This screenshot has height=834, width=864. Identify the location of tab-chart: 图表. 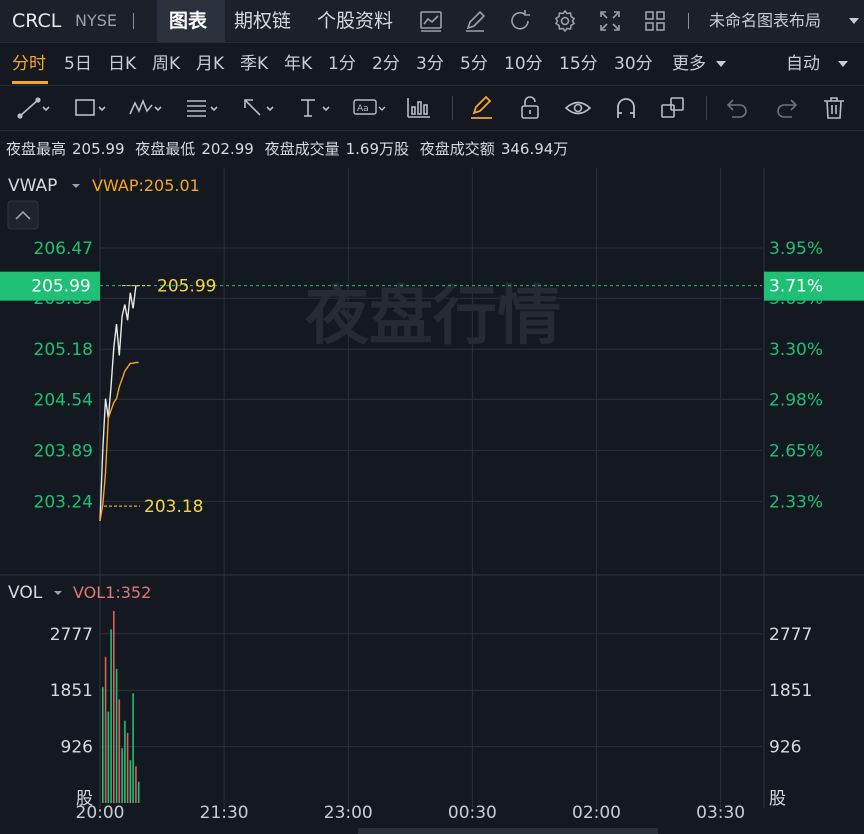
(188, 21).